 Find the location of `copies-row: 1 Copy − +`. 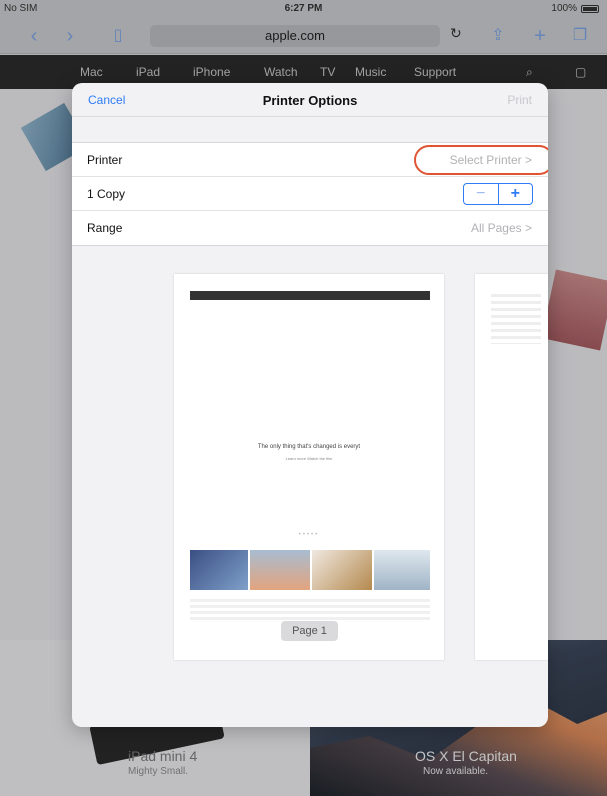

copies-row: 1 Copy − + is located at coordinates (310, 194).